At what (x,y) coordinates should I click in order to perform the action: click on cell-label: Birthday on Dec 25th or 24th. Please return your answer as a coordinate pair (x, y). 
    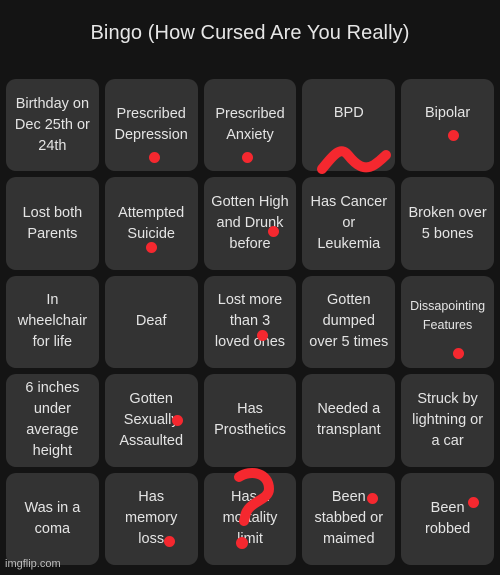
    Looking at the image, I should click on (52, 124).